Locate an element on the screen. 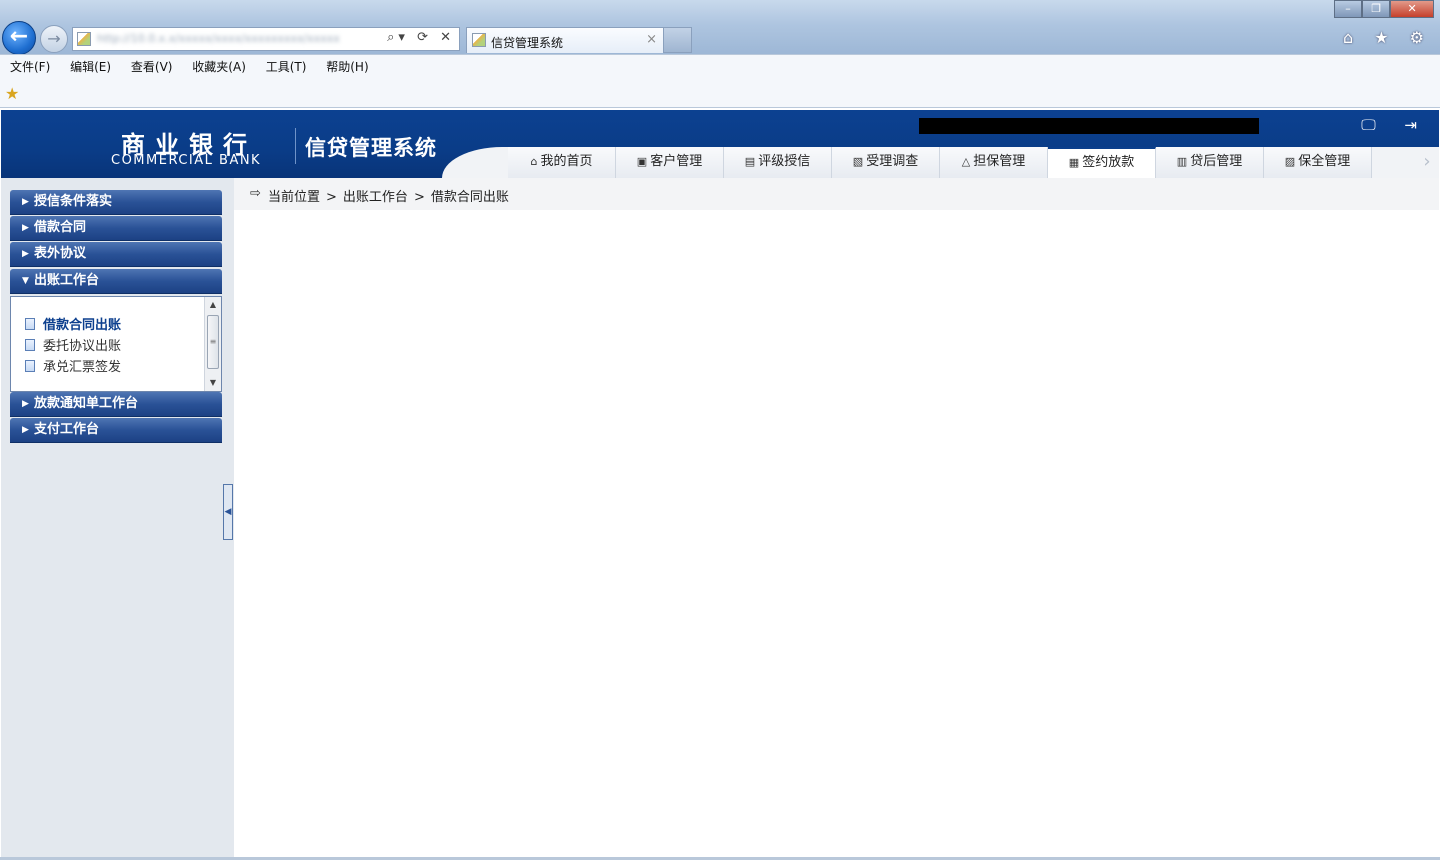  menu-tools: 工具(T) is located at coordinates (286, 67).